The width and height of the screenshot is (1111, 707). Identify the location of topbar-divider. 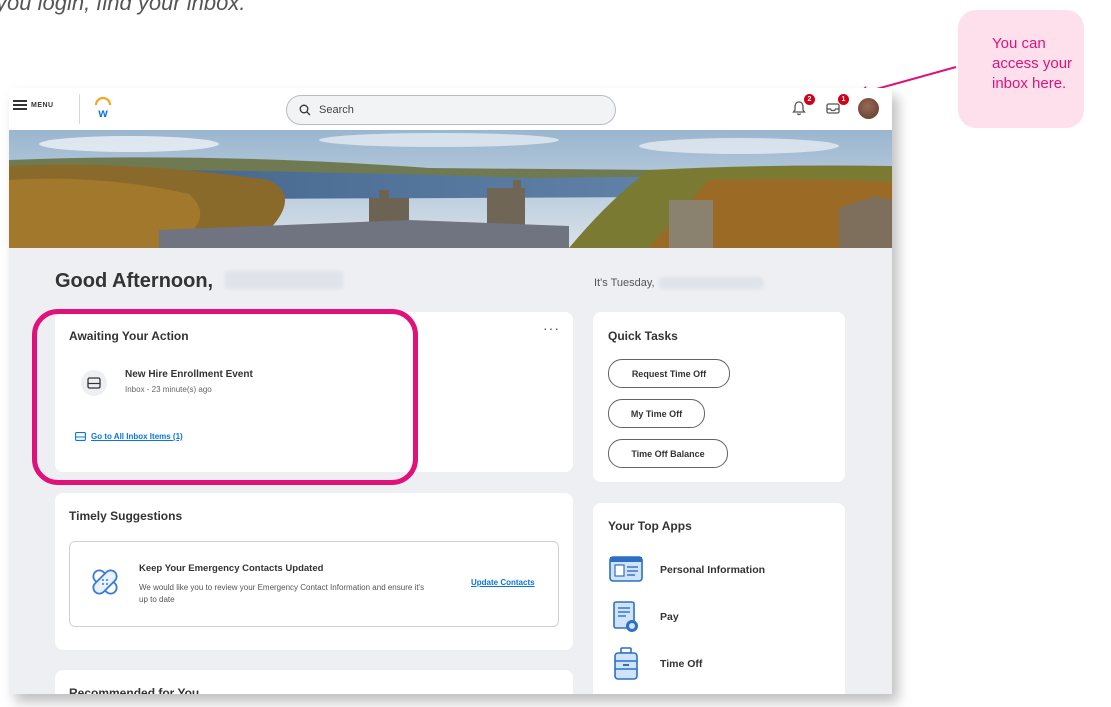
(79, 109).